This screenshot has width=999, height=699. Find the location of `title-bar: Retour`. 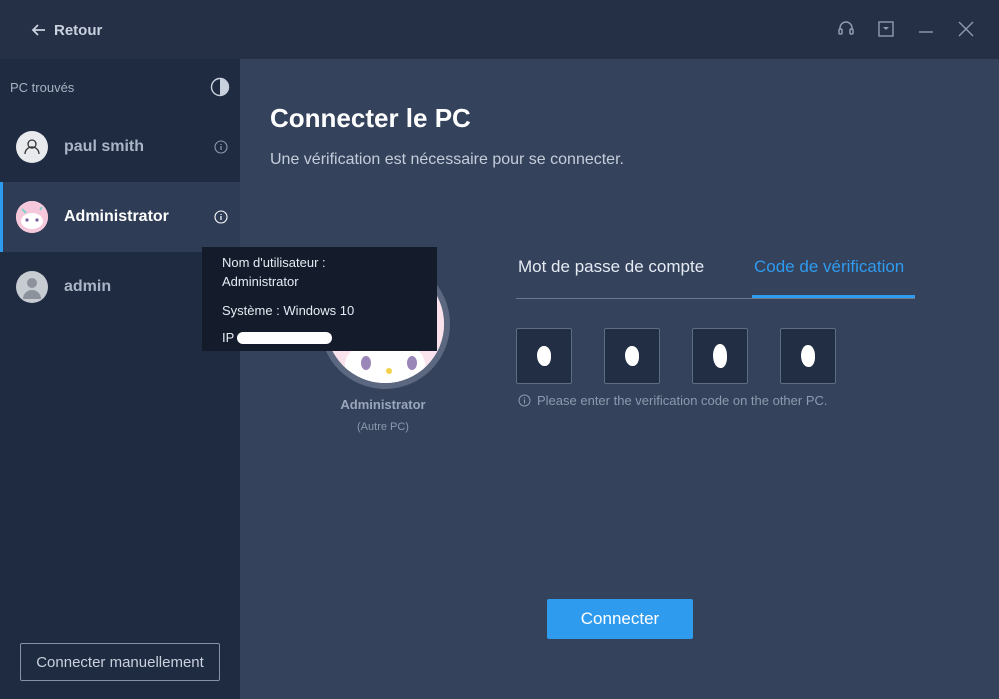

title-bar: Retour is located at coordinates (499, 29).